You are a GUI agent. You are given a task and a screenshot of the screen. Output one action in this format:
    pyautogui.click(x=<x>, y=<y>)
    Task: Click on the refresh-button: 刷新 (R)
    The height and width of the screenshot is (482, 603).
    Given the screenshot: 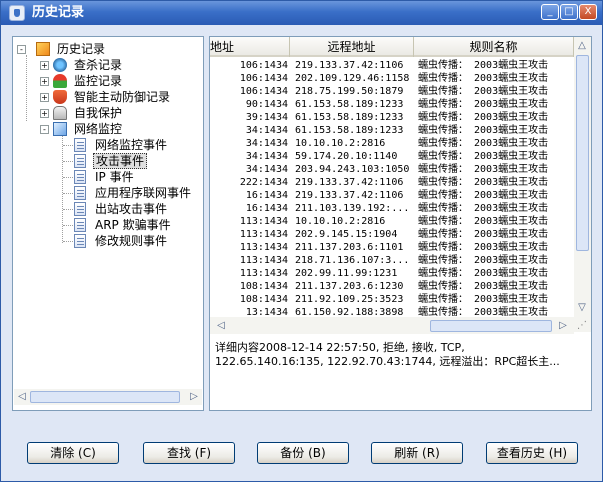 What is the action you would take?
    pyautogui.click(x=417, y=453)
    